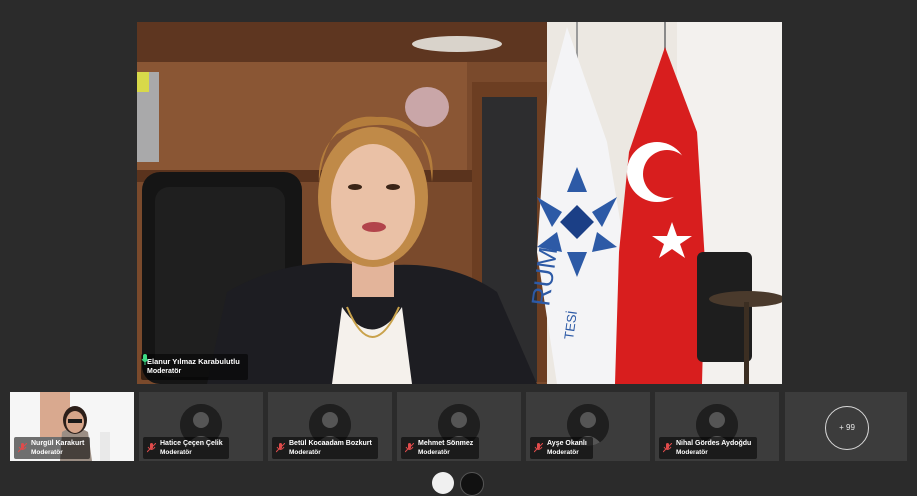 The width and height of the screenshot is (917, 496). I want to click on participant-name: Ayşe Okanlı, so click(567, 443).